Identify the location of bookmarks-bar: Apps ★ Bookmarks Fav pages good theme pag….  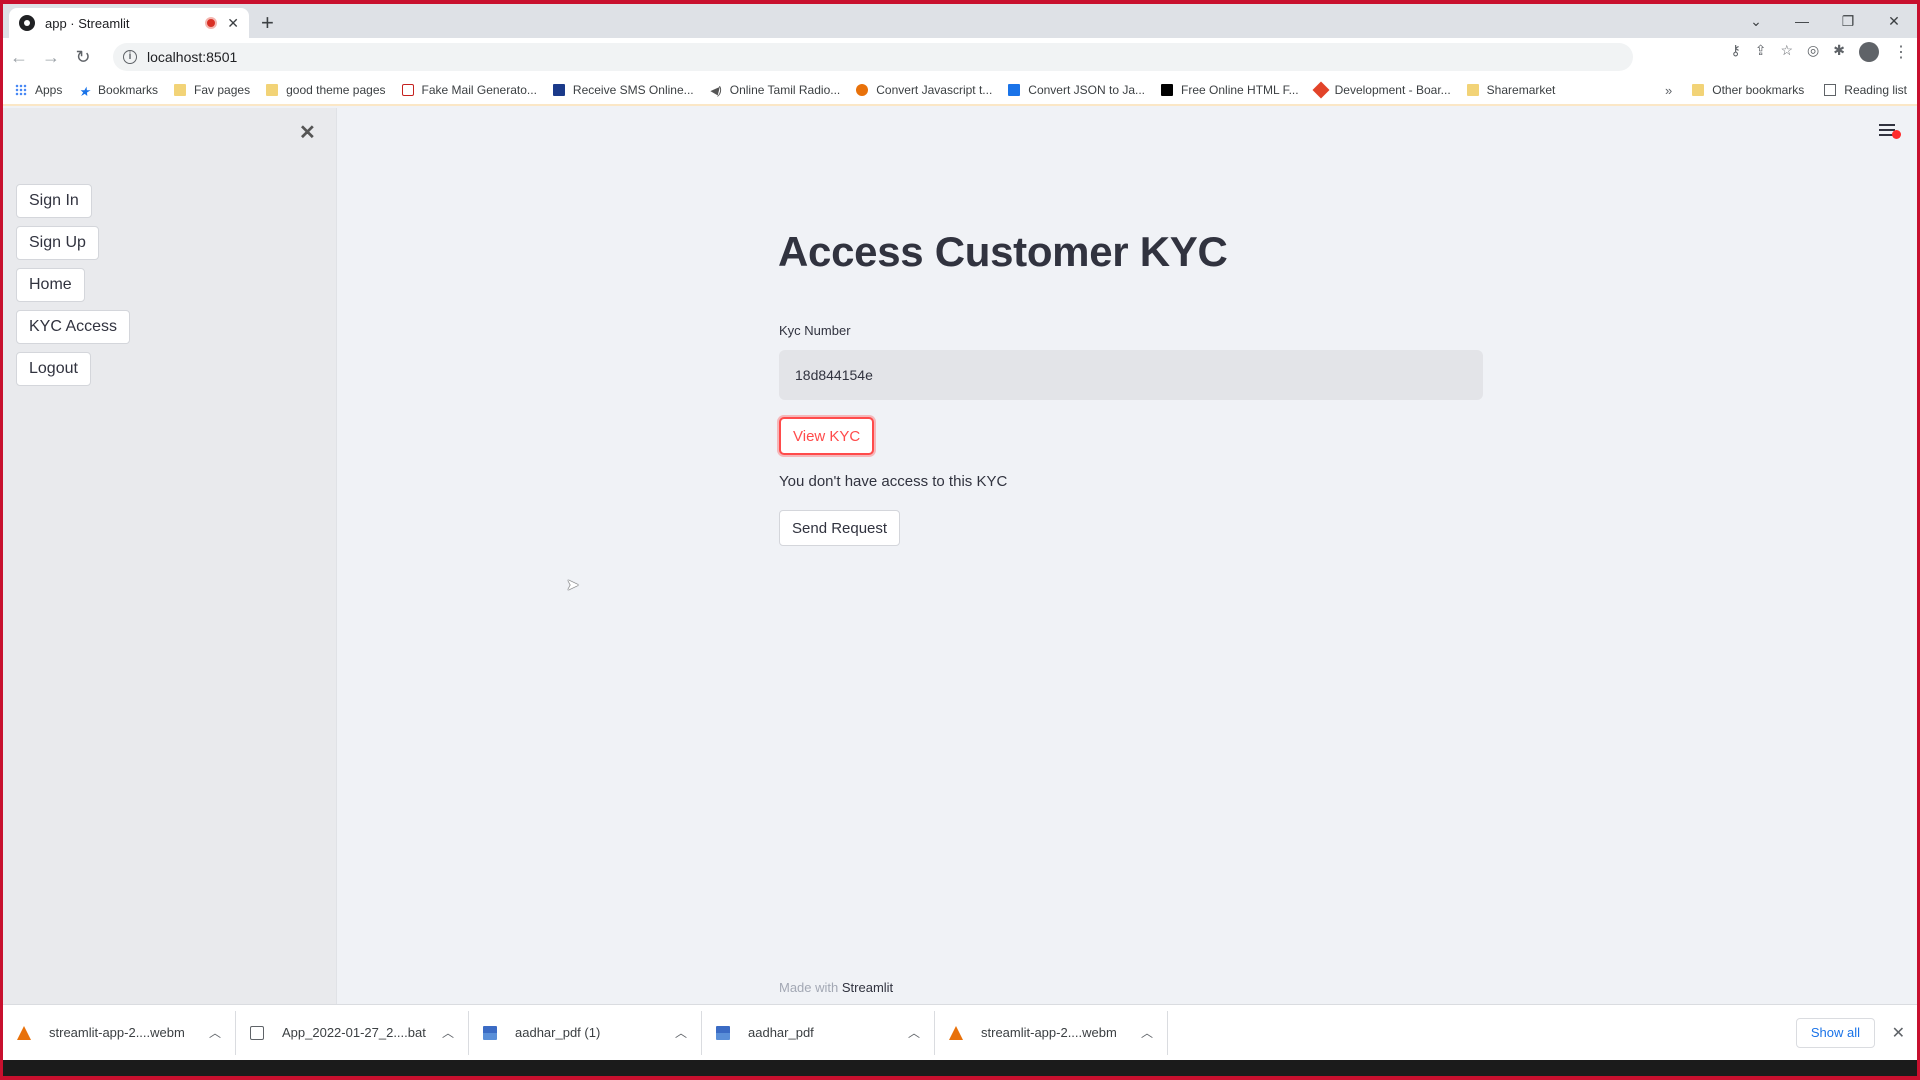
(960, 91).